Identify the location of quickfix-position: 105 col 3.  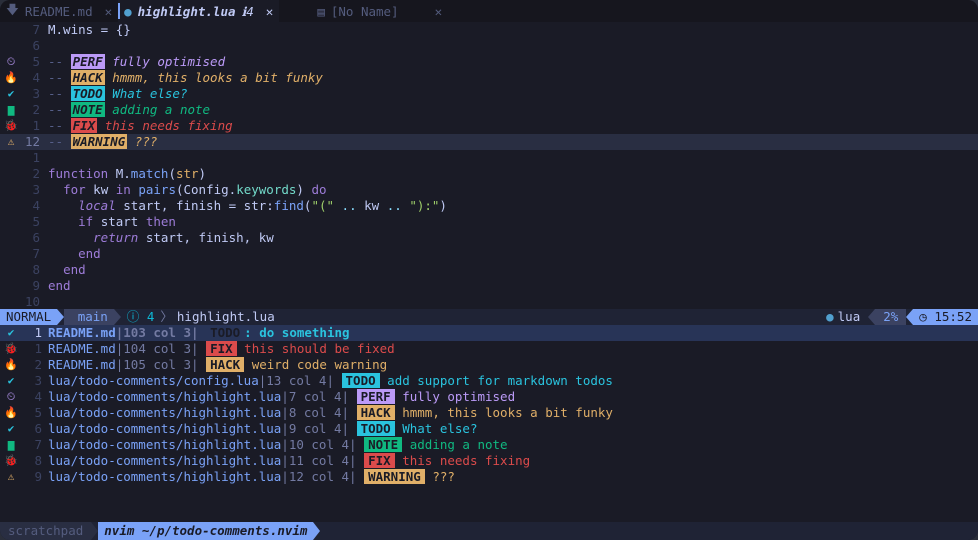
(157, 364).